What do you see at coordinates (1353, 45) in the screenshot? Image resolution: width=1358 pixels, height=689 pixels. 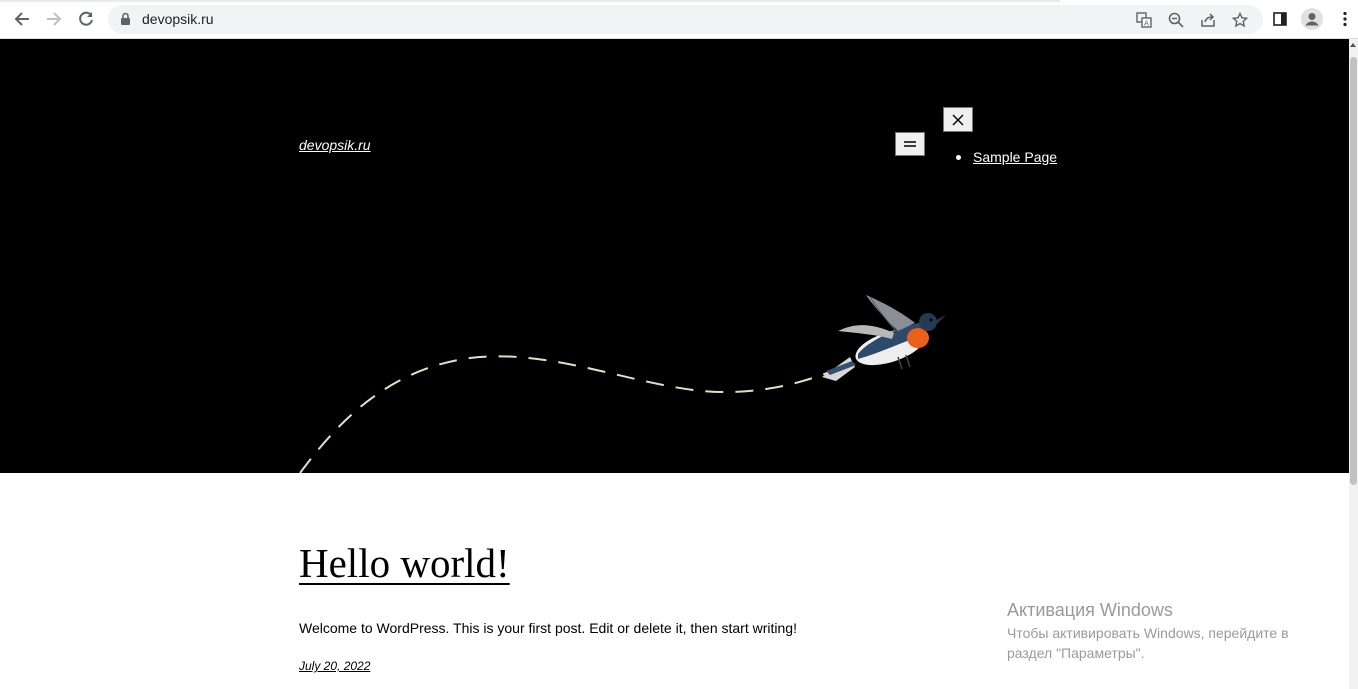 I see `scroll-up-arrow-icon` at bounding box center [1353, 45].